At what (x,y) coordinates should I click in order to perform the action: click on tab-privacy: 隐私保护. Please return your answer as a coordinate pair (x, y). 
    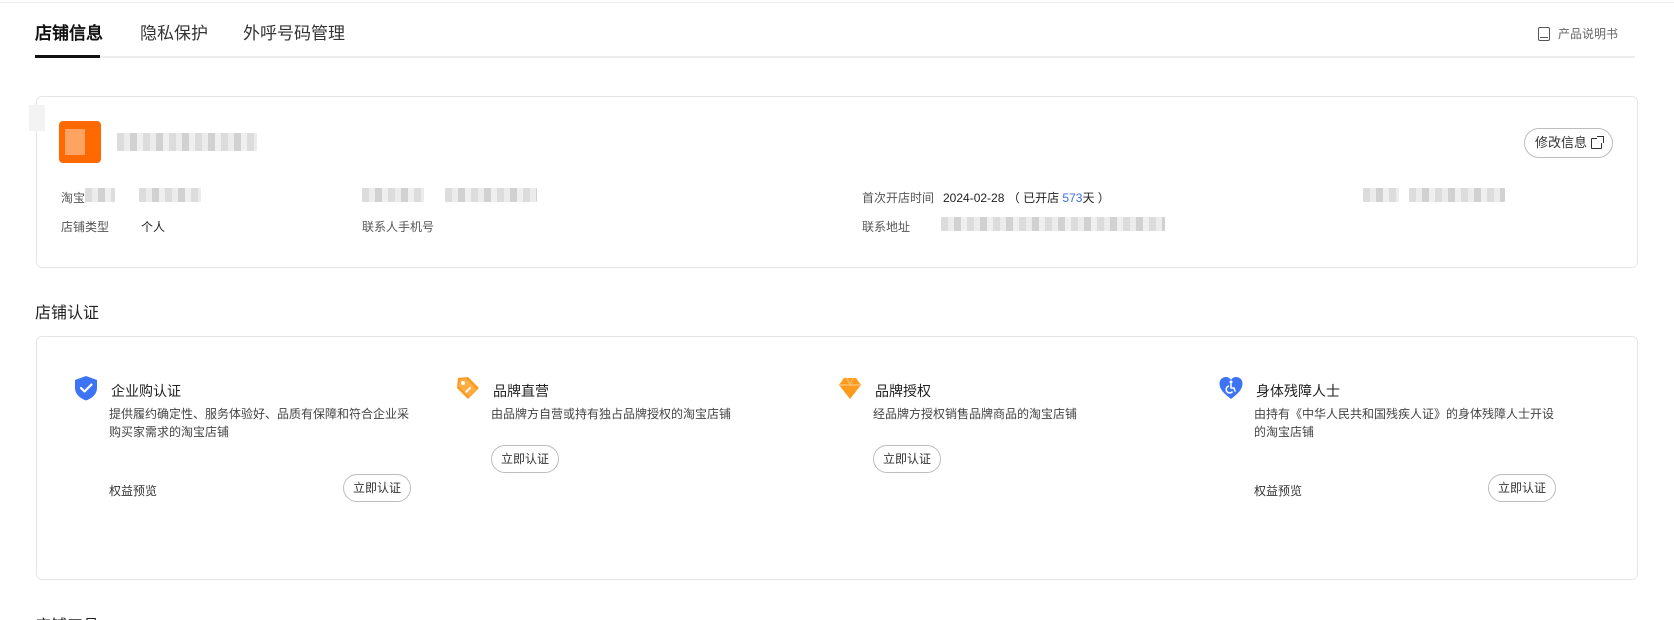
    Looking at the image, I should click on (174, 34).